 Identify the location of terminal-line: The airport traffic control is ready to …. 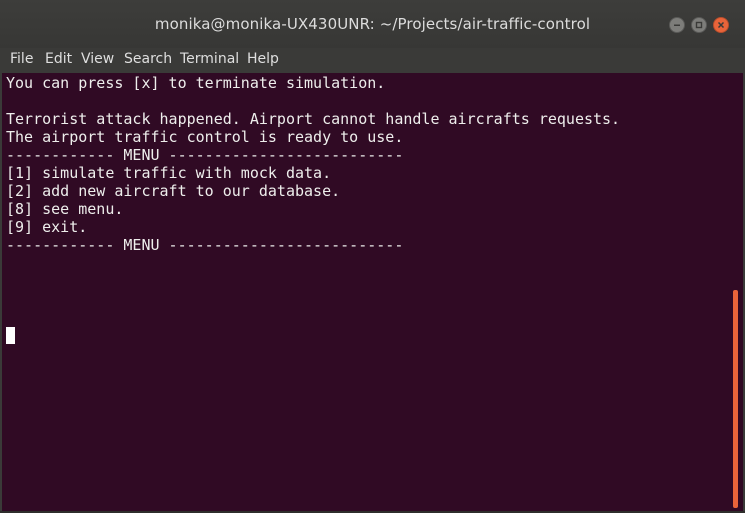
(205, 137).